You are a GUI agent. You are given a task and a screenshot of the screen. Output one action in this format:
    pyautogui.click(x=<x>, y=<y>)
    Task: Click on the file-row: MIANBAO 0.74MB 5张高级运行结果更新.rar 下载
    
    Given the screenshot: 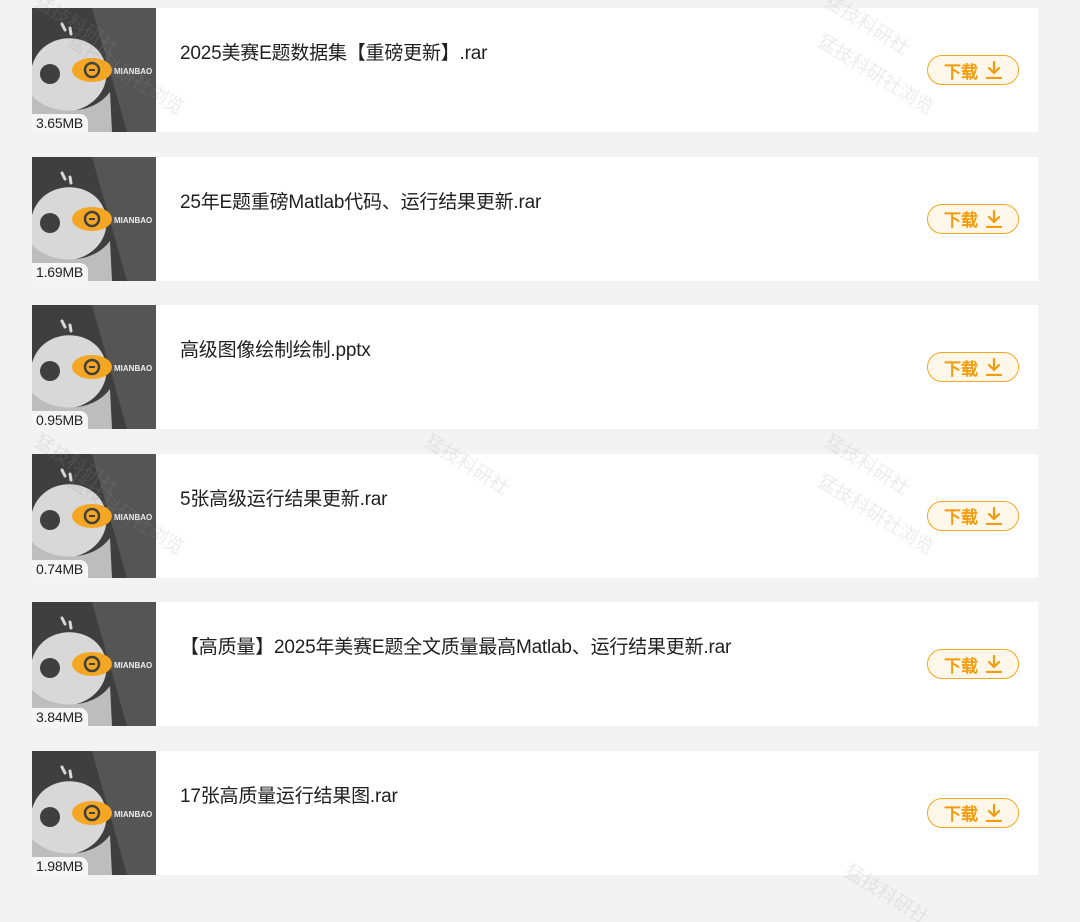 What is the action you would take?
    pyautogui.click(x=535, y=515)
    